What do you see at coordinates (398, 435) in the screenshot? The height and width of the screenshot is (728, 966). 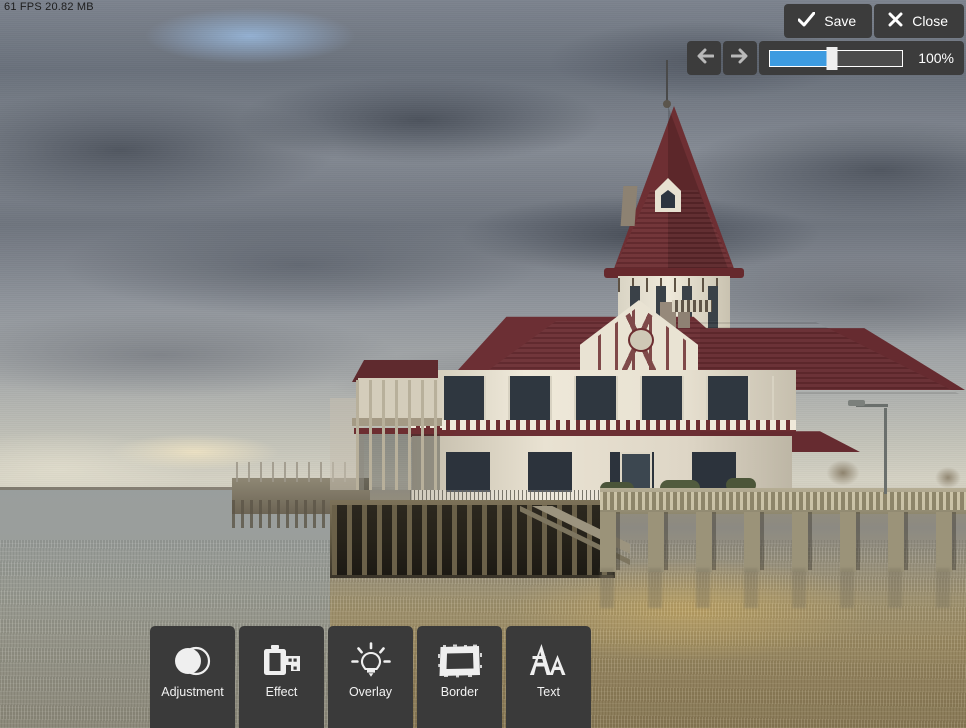 I see `west-wing-columns` at bounding box center [398, 435].